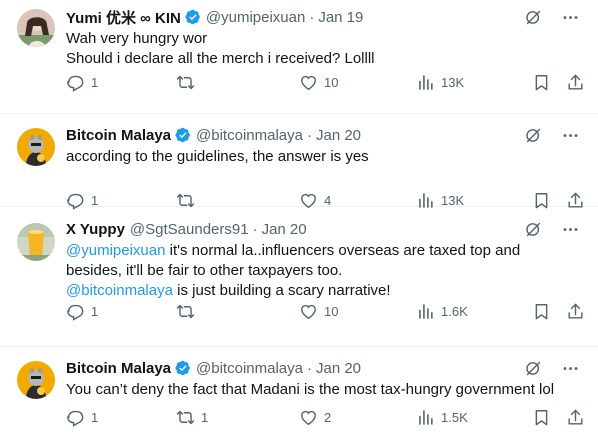  I want to click on like-button: 2, so click(315, 417).